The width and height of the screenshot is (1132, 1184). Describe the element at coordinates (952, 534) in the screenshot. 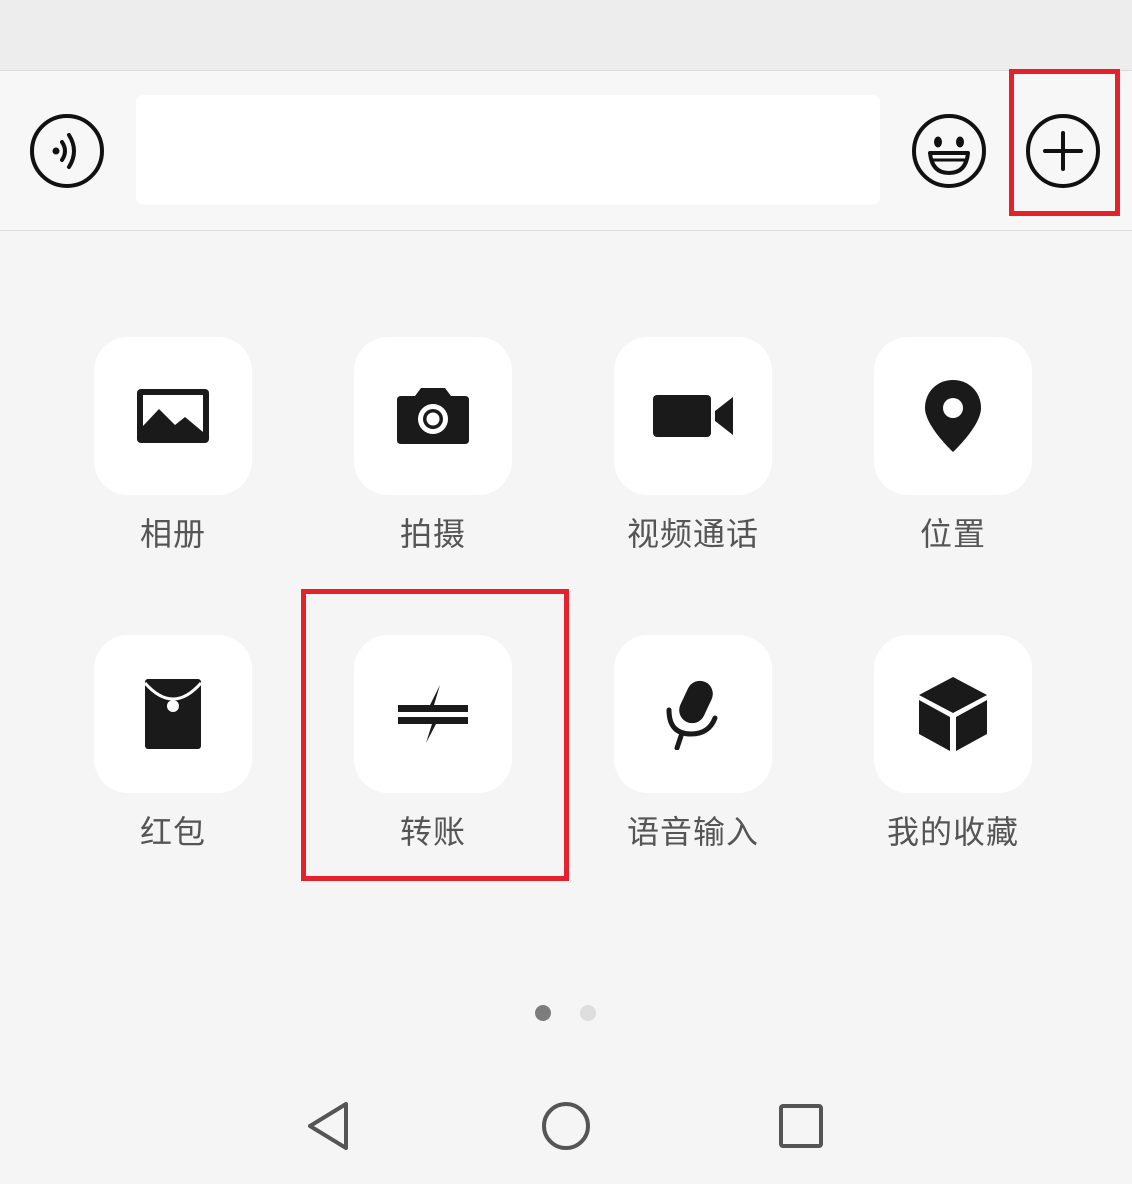

I see `panel-item-label: 位置` at that location.